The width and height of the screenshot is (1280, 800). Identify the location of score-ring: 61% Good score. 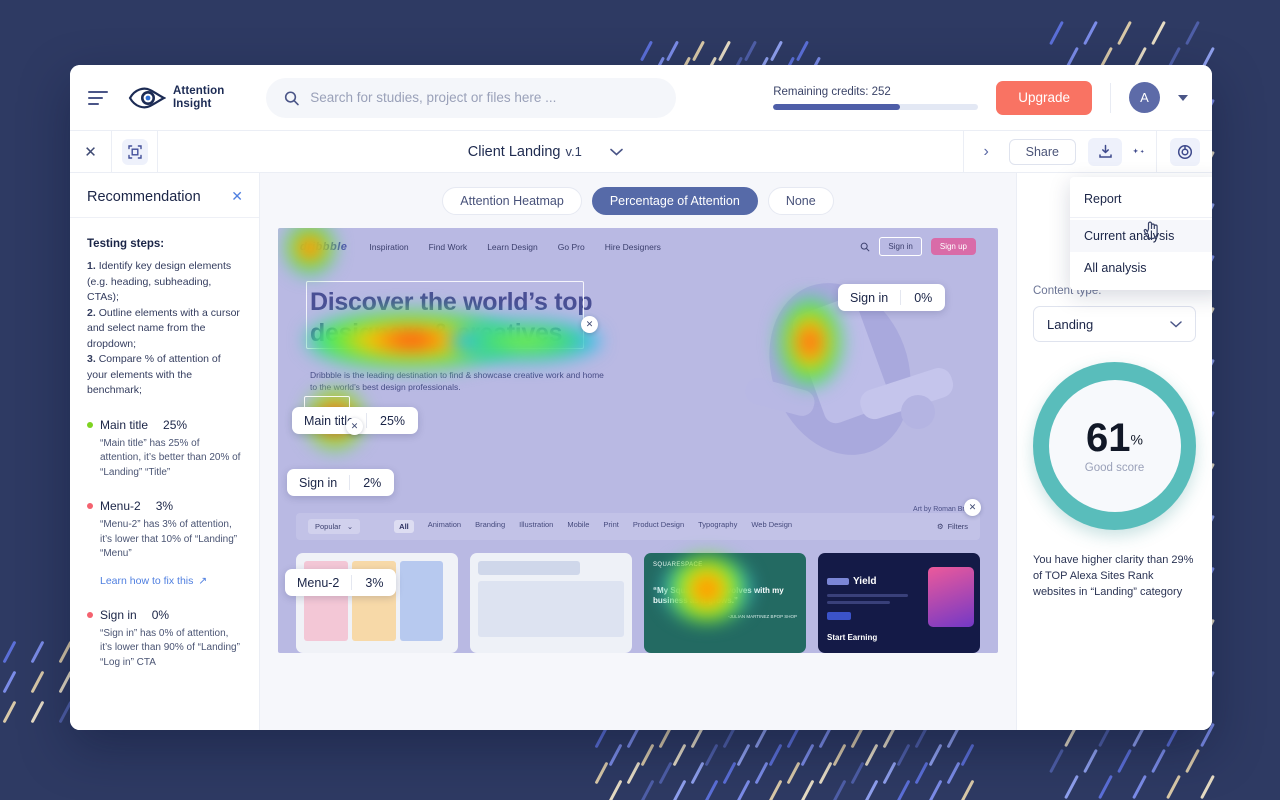
(1114, 446).